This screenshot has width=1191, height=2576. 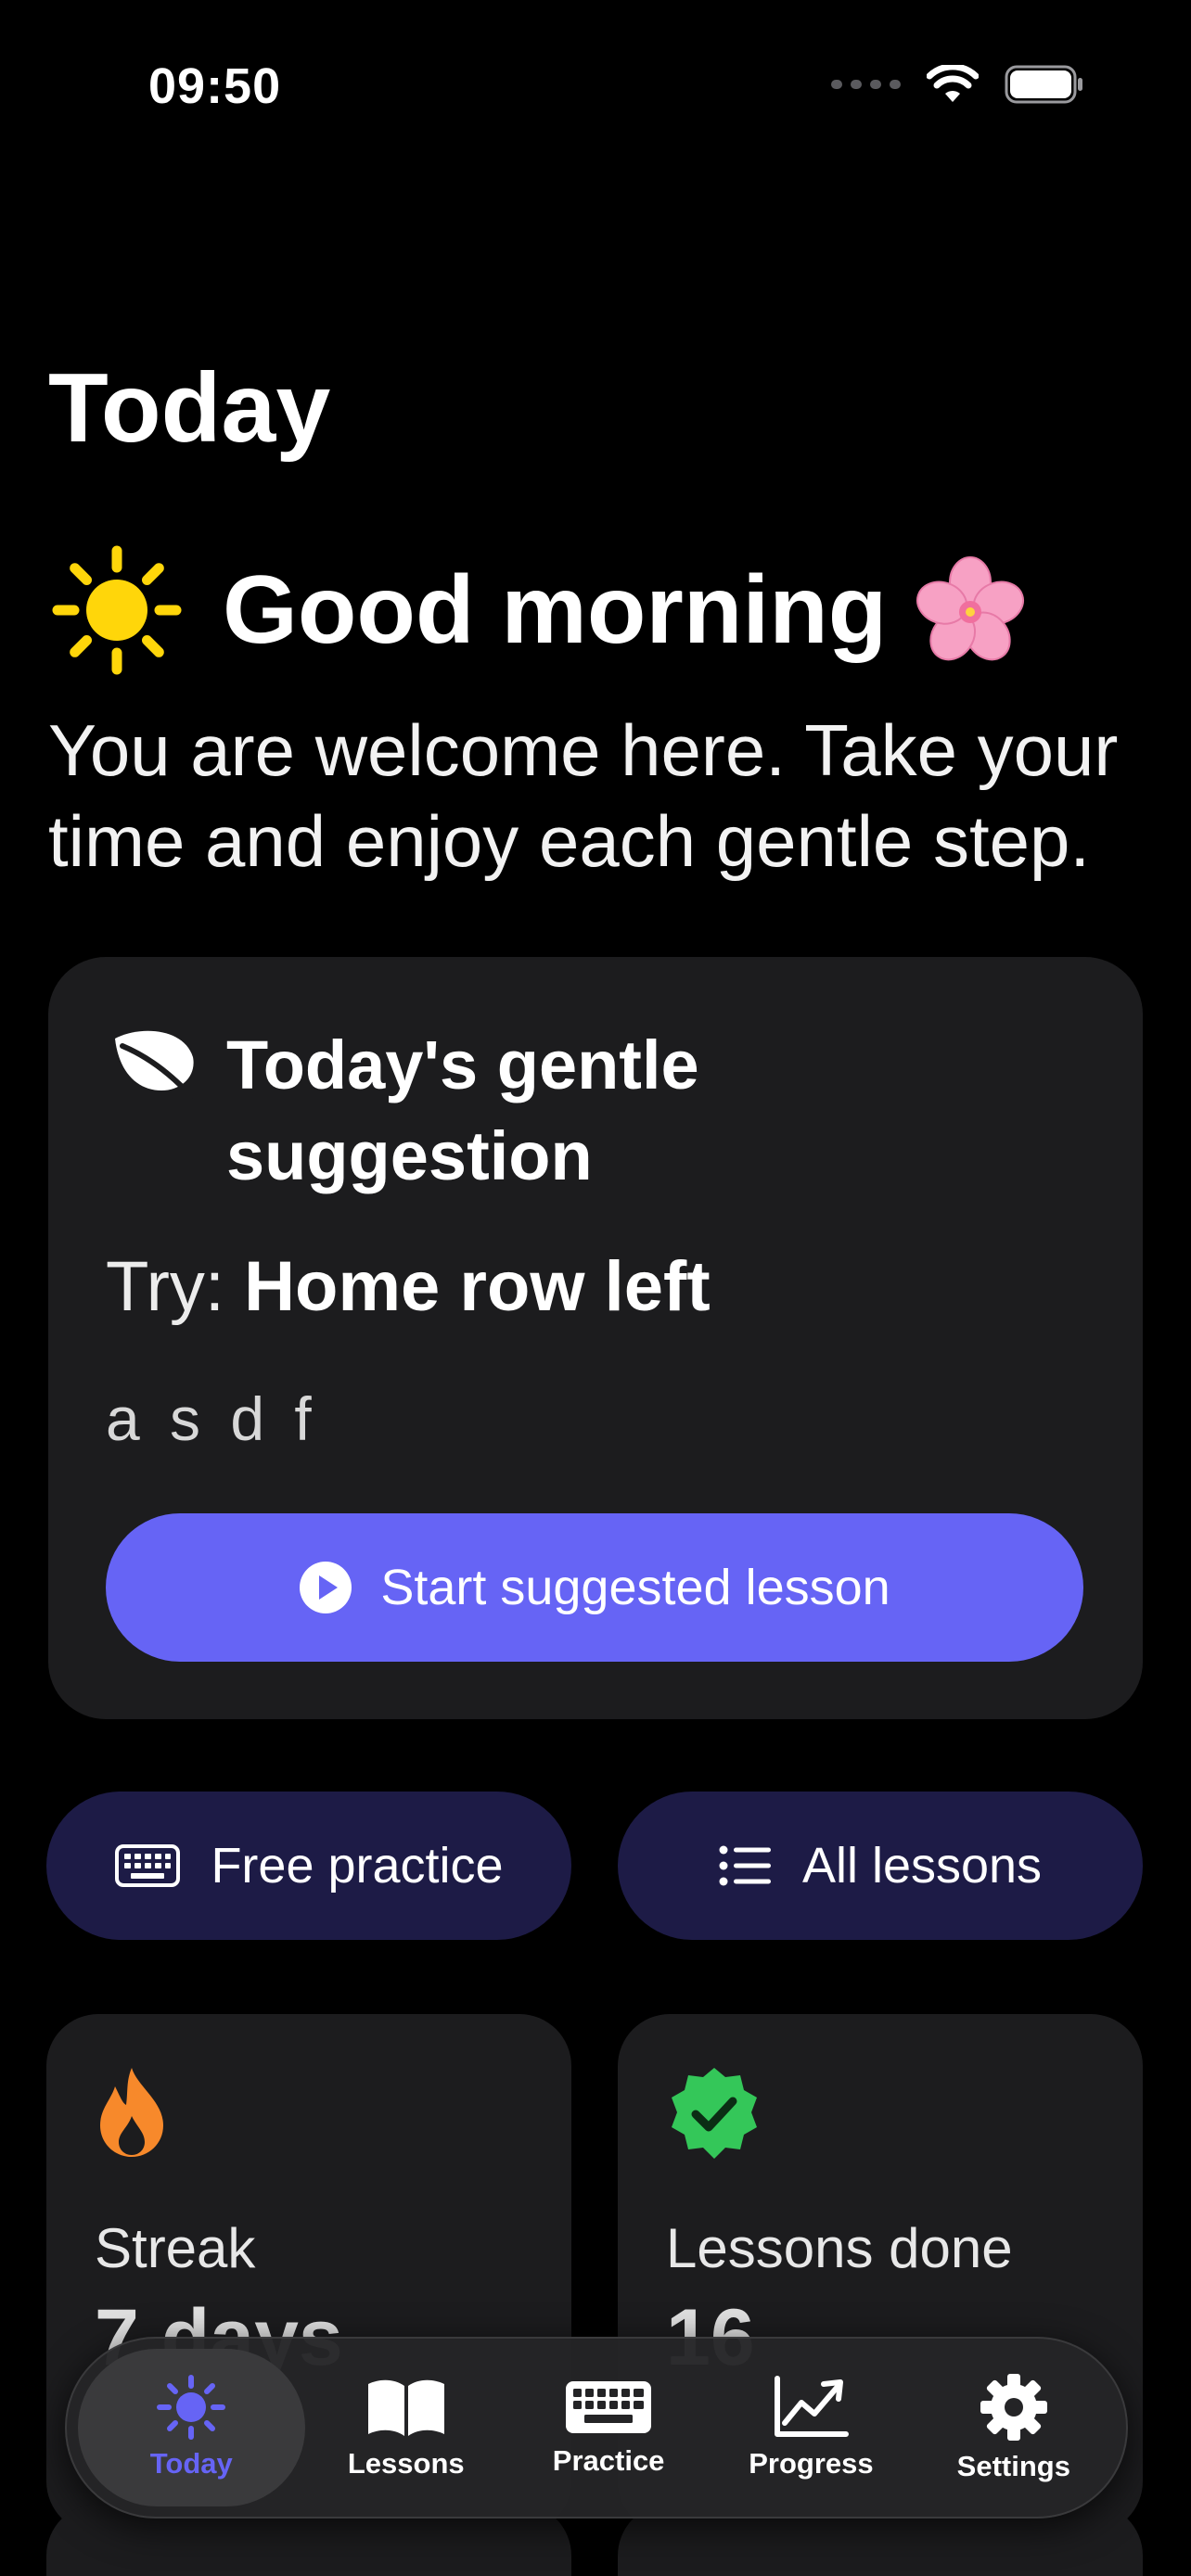 What do you see at coordinates (326, 1587) in the screenshot?
I see `play-circle-icon` at bounding box center [326, 1587].